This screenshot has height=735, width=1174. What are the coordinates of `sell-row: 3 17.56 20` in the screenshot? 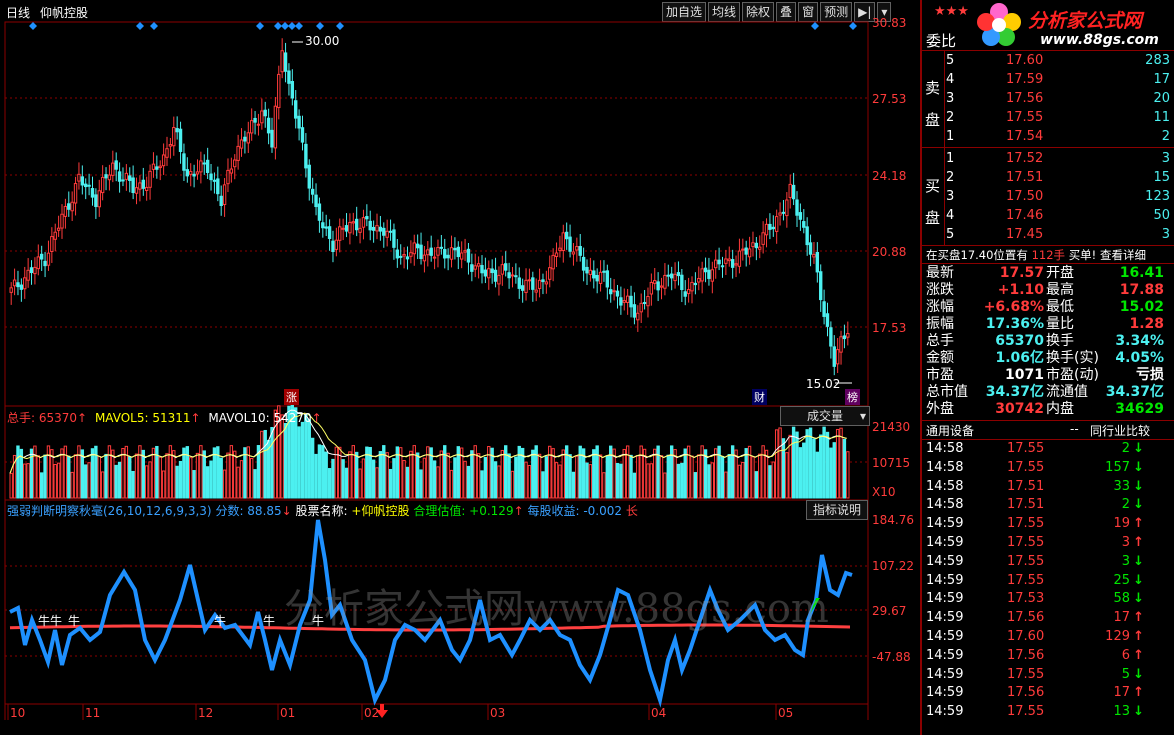 It's located at (1059, 98).